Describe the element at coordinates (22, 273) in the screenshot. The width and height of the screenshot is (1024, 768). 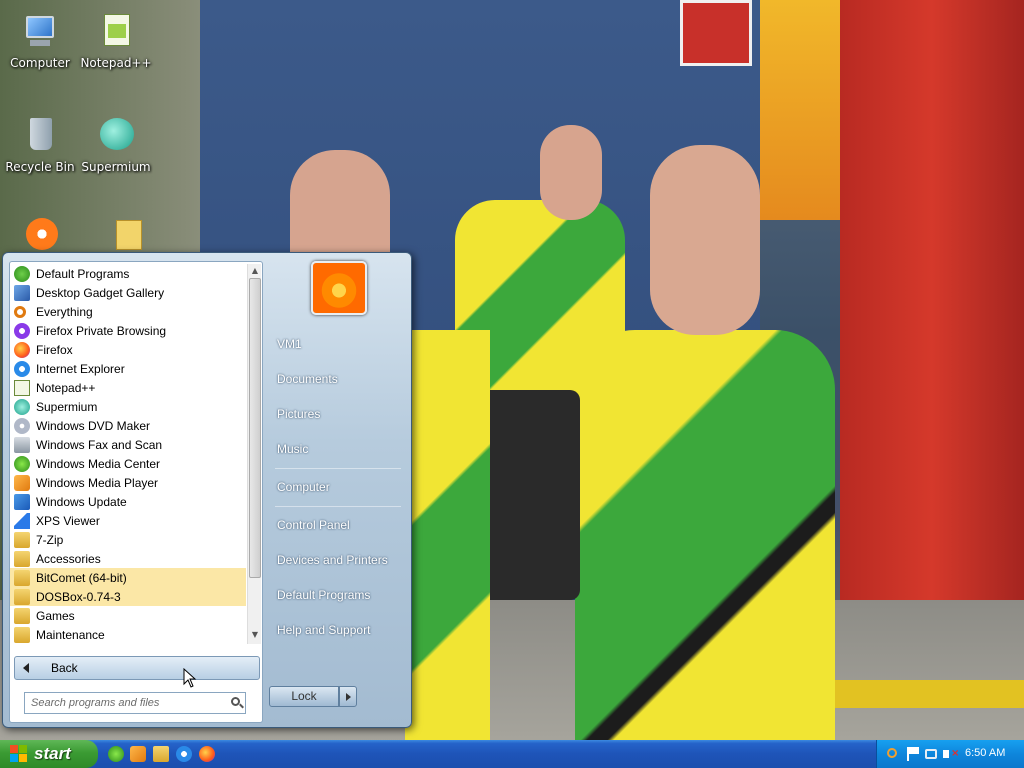
I see `default-programs-icon` at that location.